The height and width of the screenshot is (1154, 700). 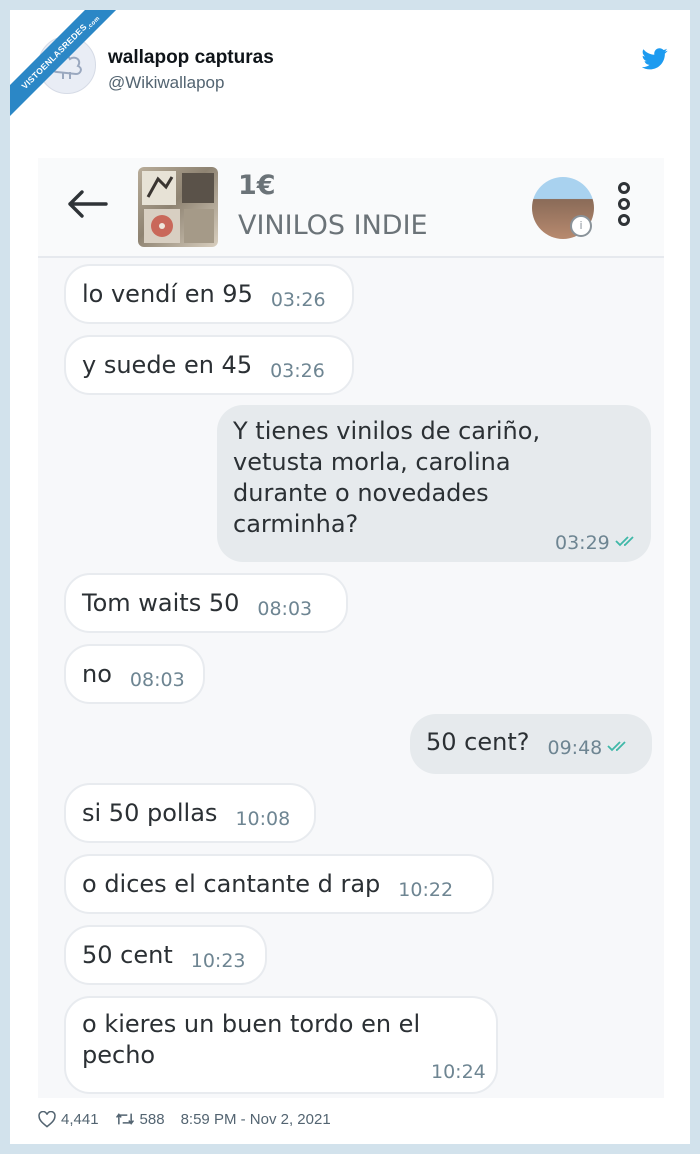 I want to click on message-line: carminha?, so click(x=296, y=524).